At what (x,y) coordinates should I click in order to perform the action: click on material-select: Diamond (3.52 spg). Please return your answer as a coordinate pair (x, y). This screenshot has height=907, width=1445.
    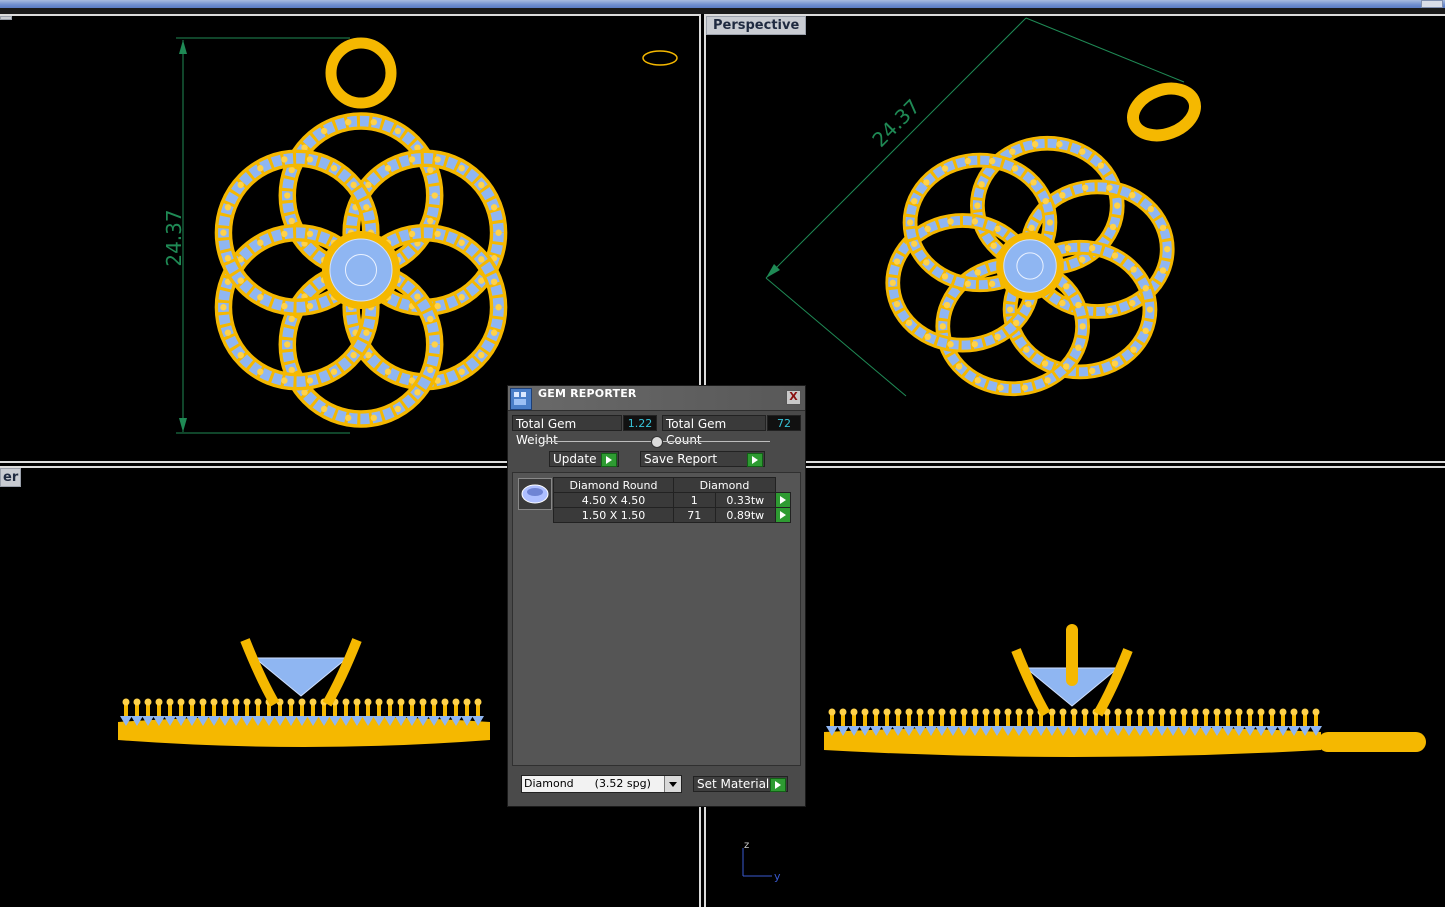
    Looking at the image, I should click on (601, 784).